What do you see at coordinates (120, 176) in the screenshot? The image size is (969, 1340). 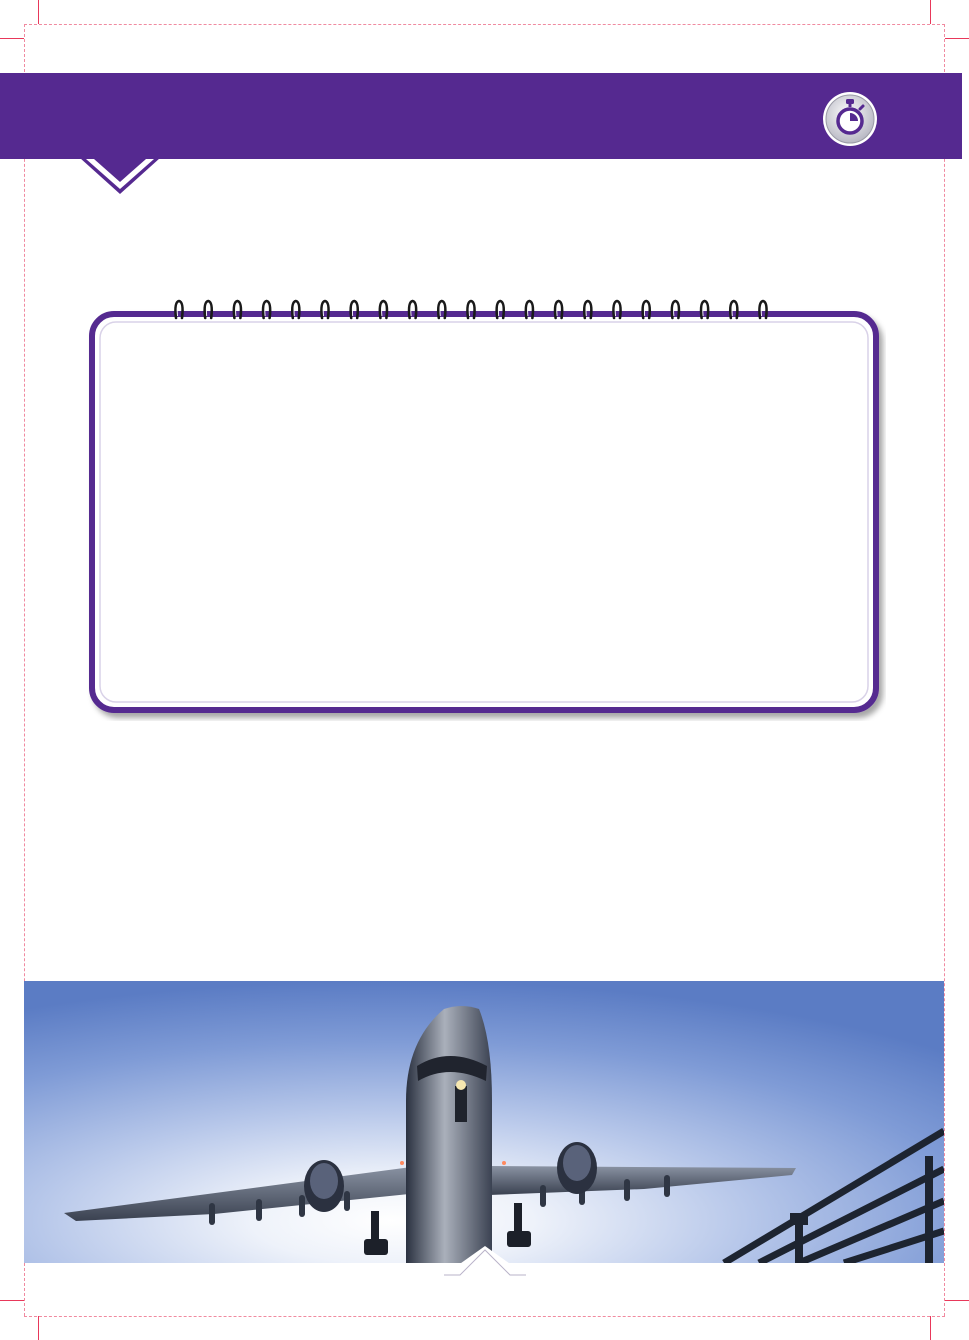 I see `header-pointer` at bounding box center [120, 176].